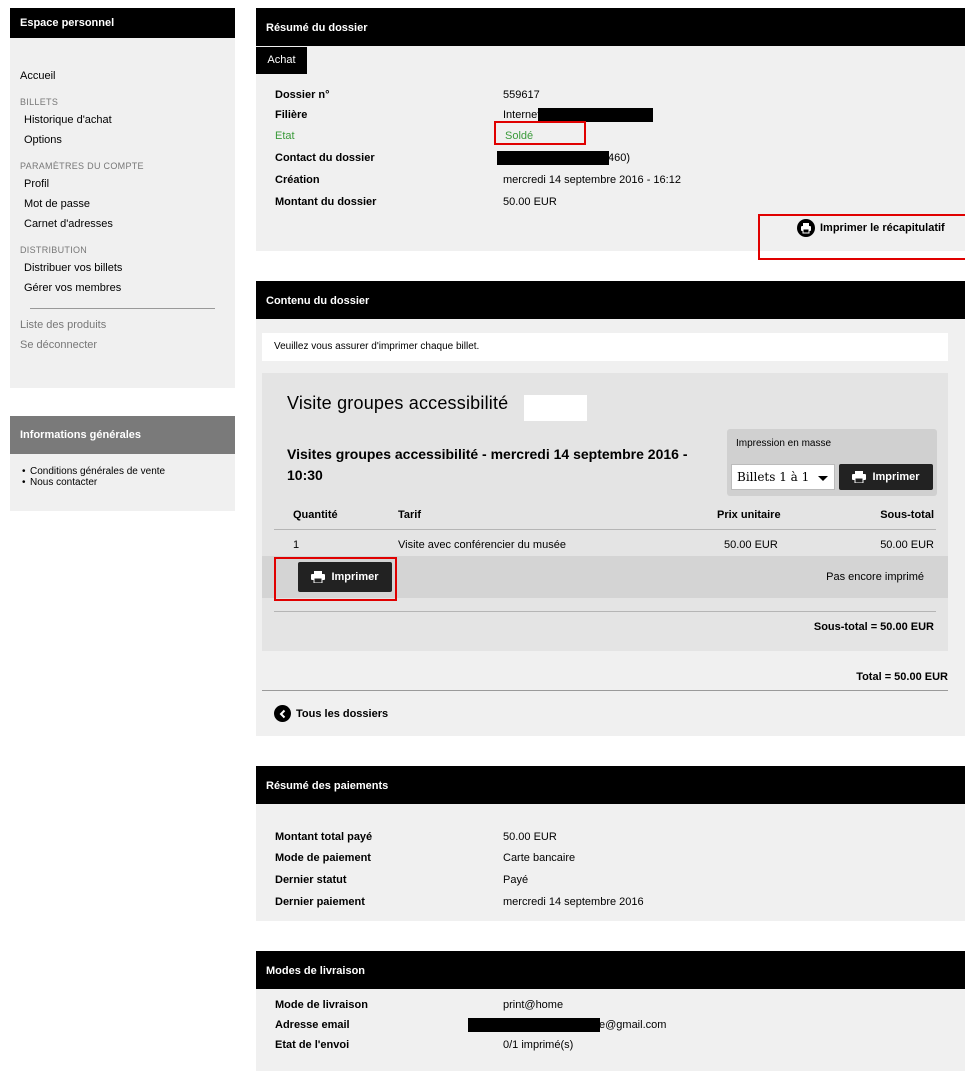  What do you see at coordinates (522, 115) in the screenshot?
I see `filiere-value: Internet` at bounding box center [522, 115].